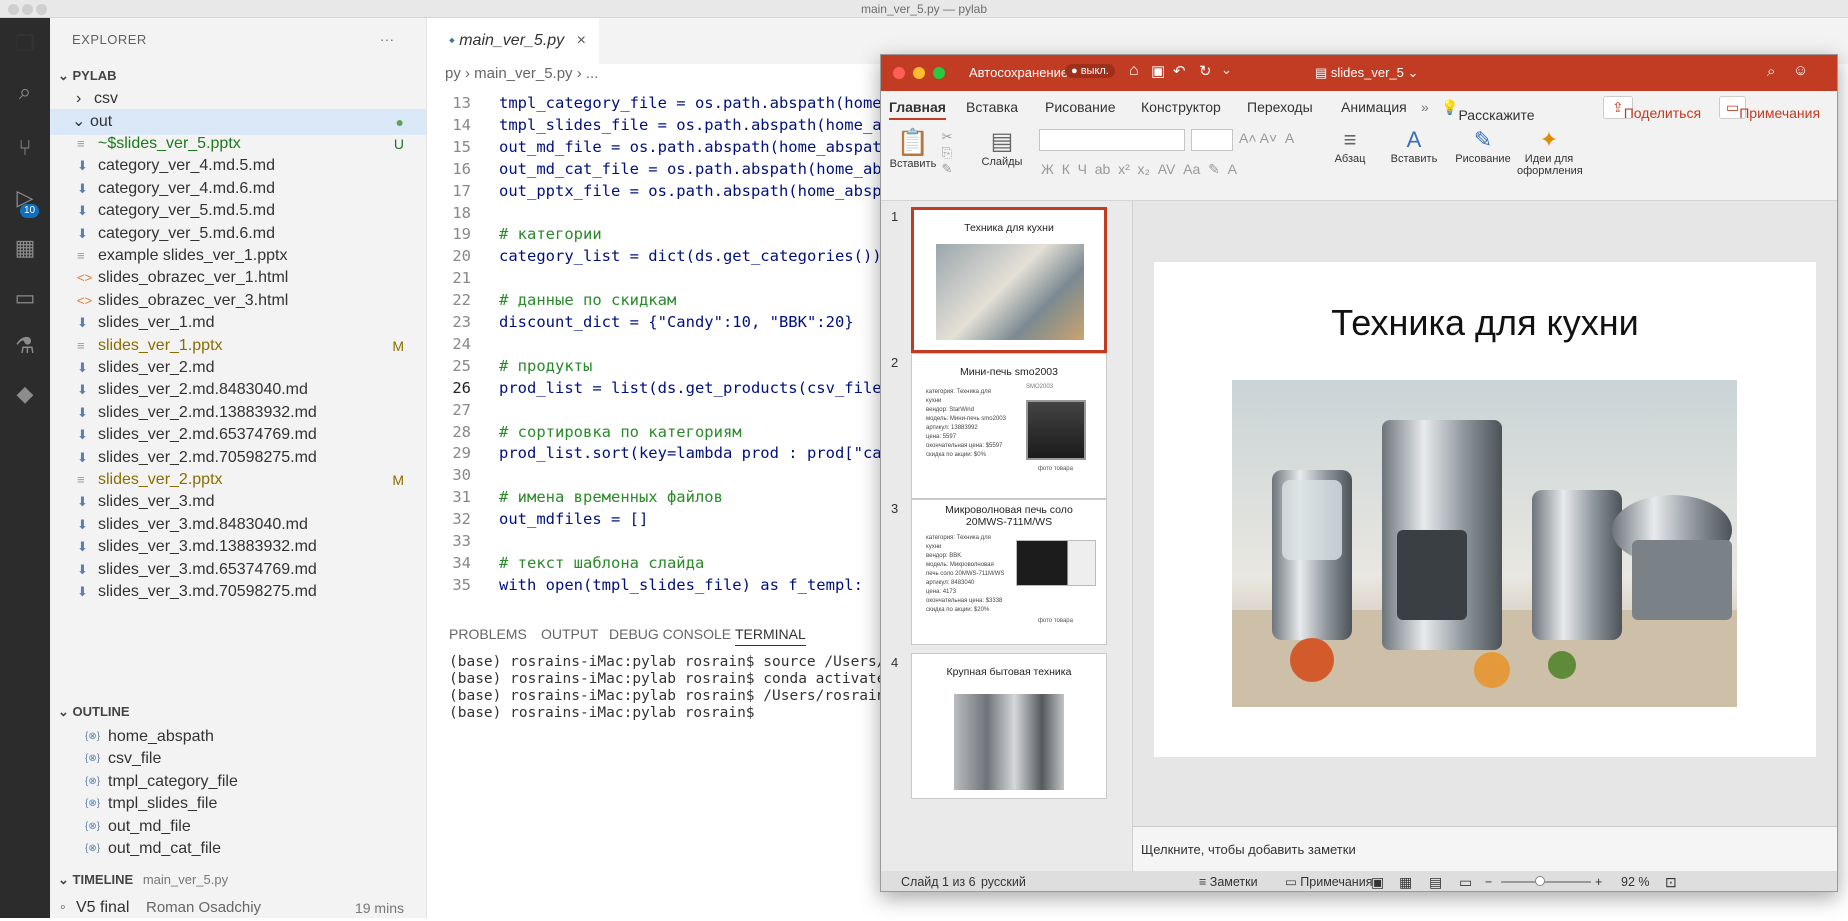 The height and width of the screenshot is (921, 1848). Describe the element at coordinates (1158, 71) in the screenshot. I see `save-icon: ▣` at that location.